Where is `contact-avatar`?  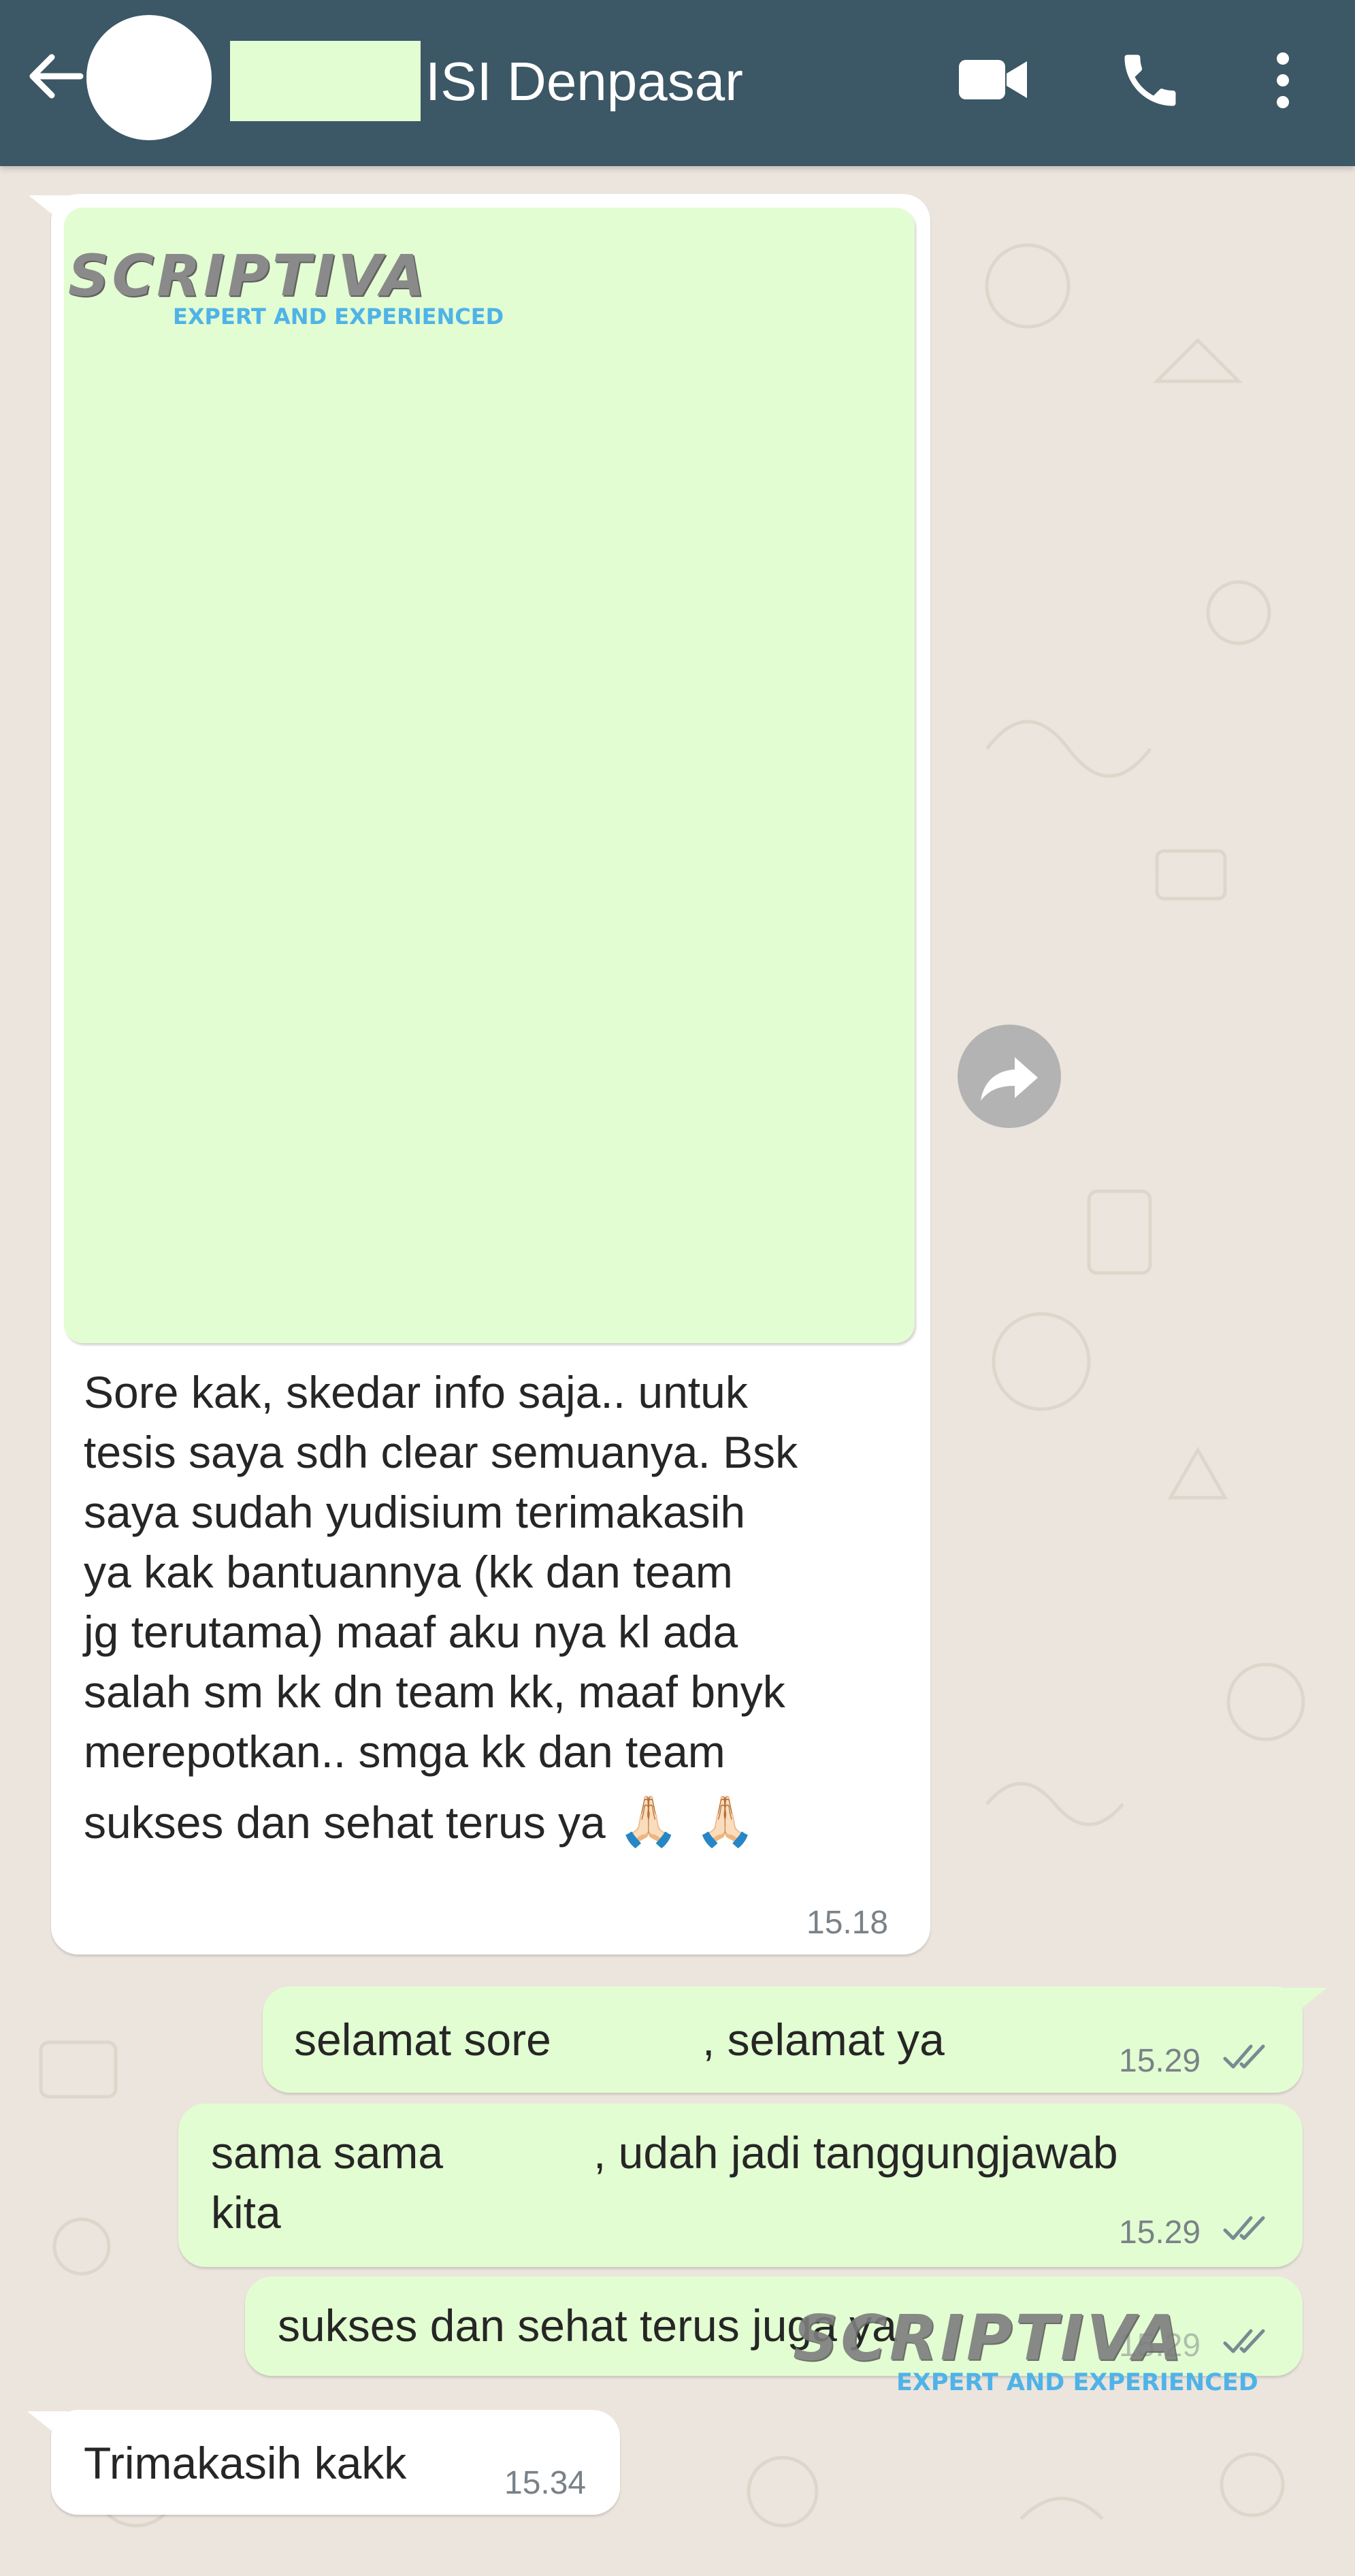 contact-avatar is located at coordinates (149, 78).